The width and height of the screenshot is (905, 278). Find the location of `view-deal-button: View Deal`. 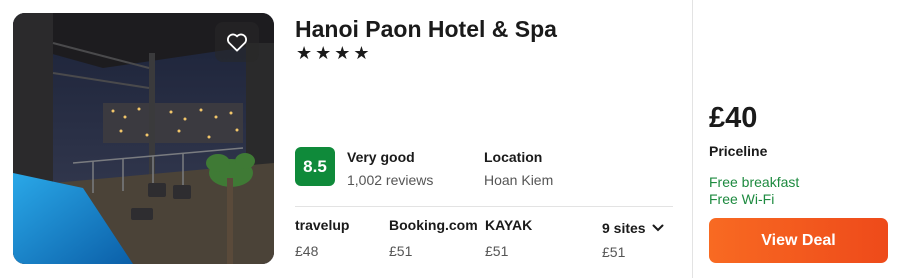

view-deal-button: View Deal is located at coordinates (798, 240).